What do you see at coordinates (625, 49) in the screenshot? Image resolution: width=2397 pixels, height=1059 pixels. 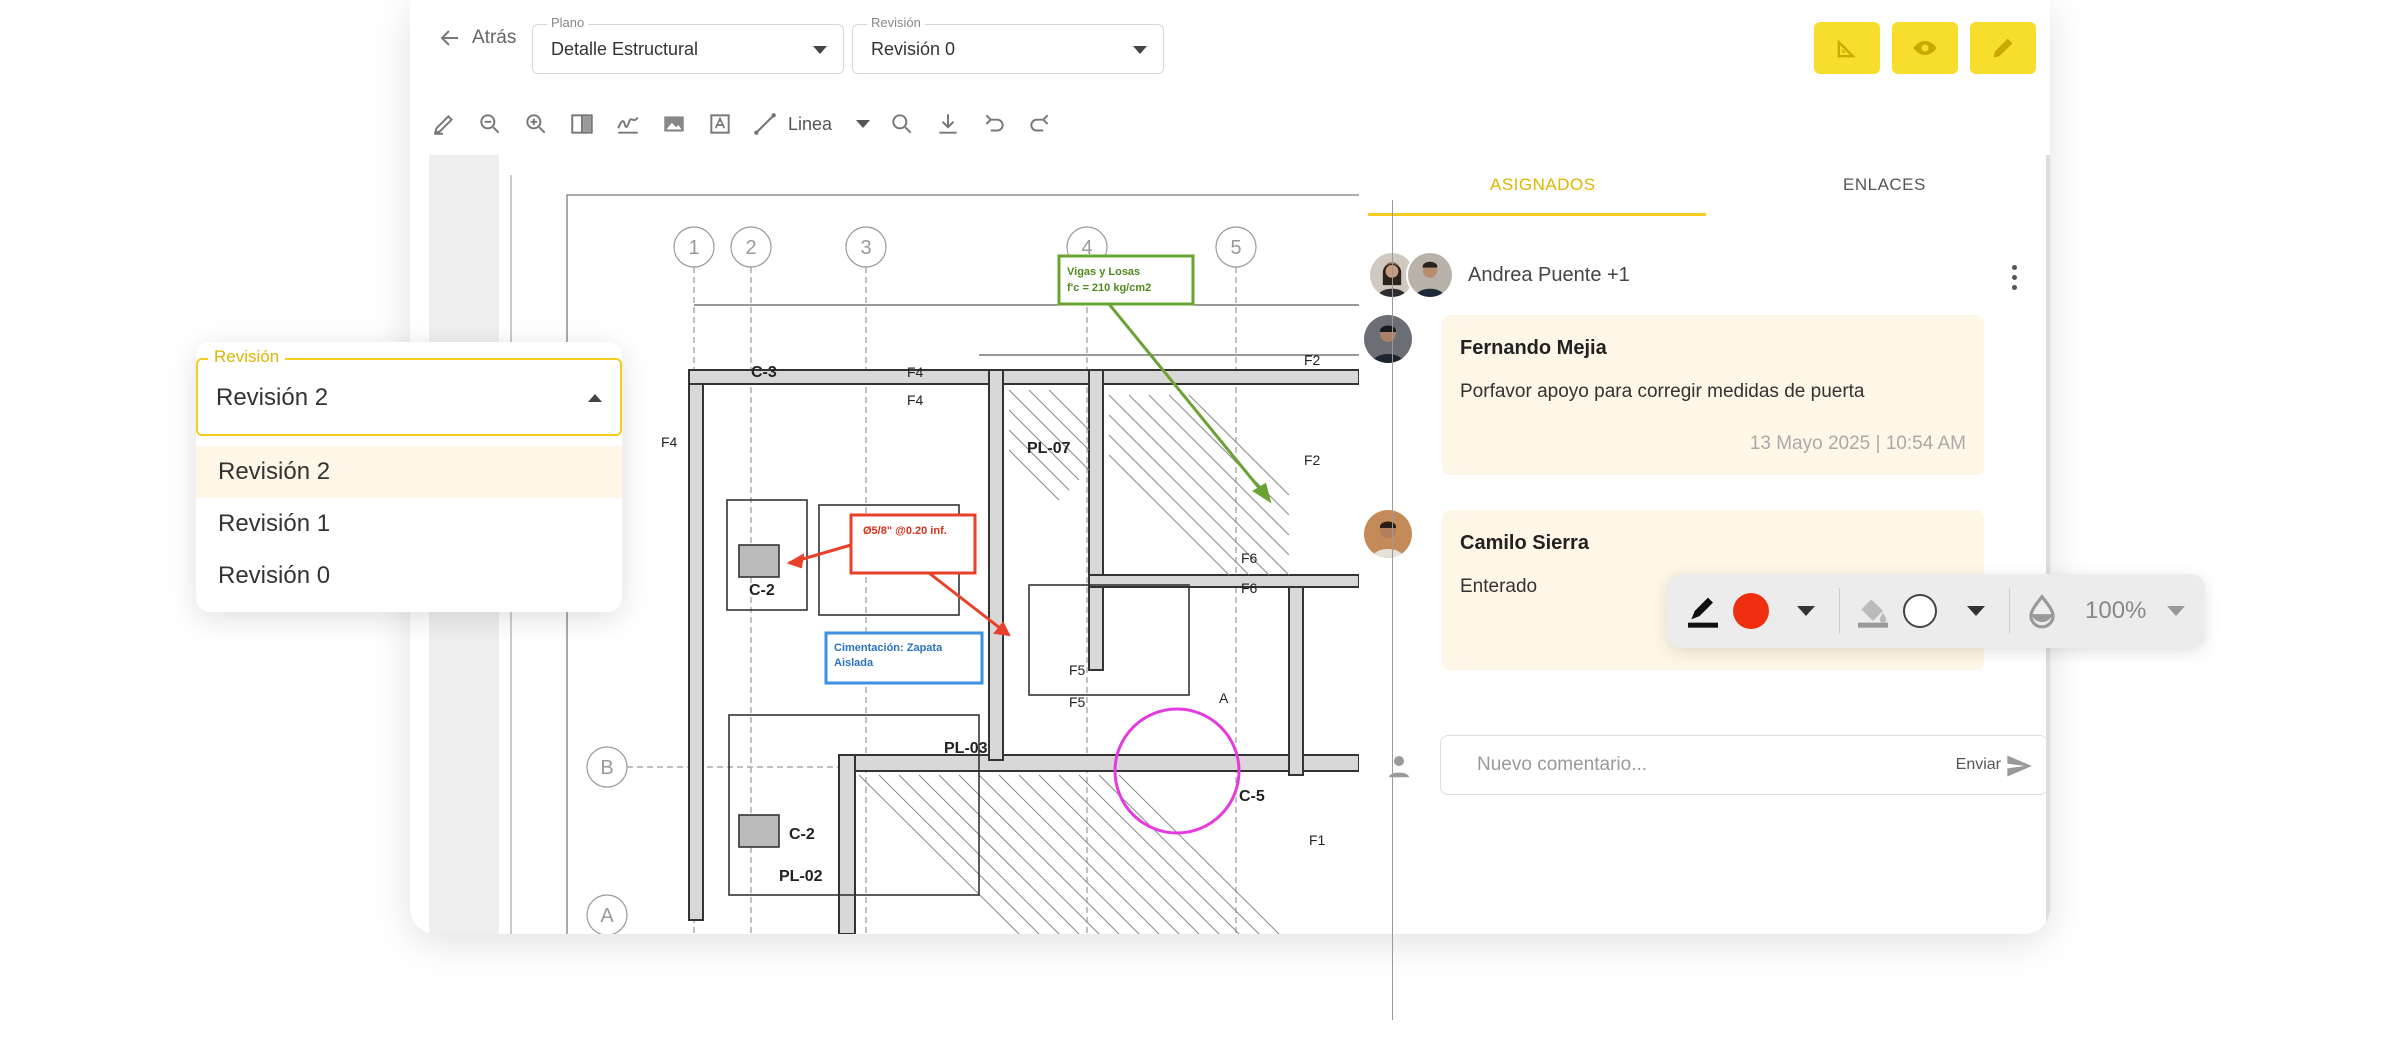 I see `plano-value: Detalle Estructural` at bounding box center [625, 49].